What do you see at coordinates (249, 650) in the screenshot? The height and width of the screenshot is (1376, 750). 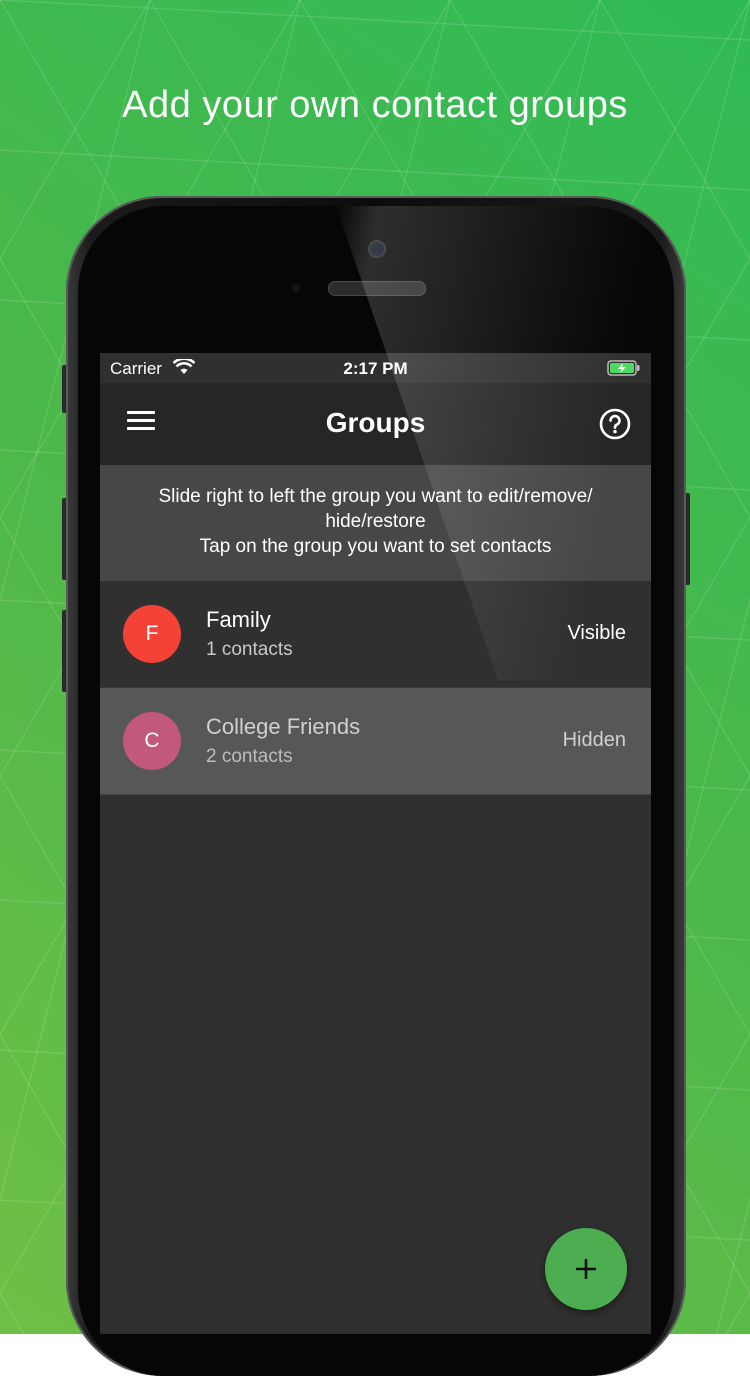 I see `group-contact-count: 1 contacts` at bounding box center [249, 650].